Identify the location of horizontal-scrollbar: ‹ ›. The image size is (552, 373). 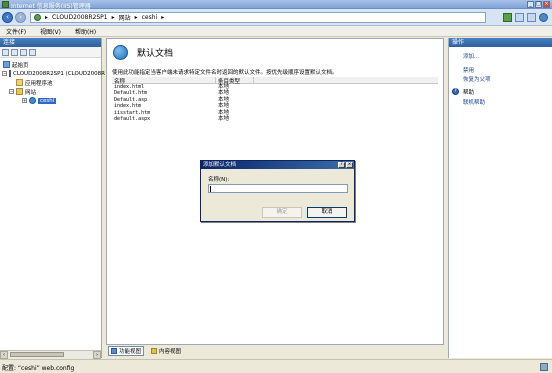
(50, 354).